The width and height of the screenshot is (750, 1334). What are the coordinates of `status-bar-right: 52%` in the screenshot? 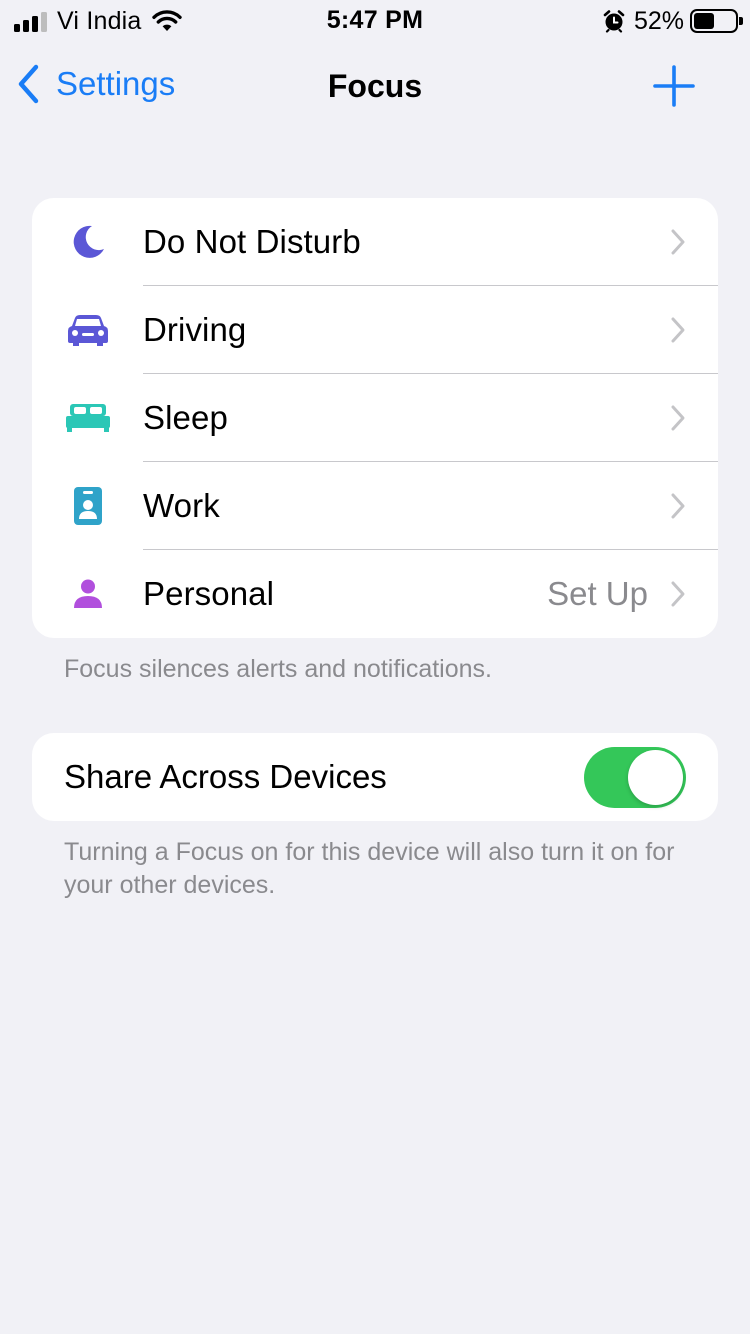 It's located at (672, 21).